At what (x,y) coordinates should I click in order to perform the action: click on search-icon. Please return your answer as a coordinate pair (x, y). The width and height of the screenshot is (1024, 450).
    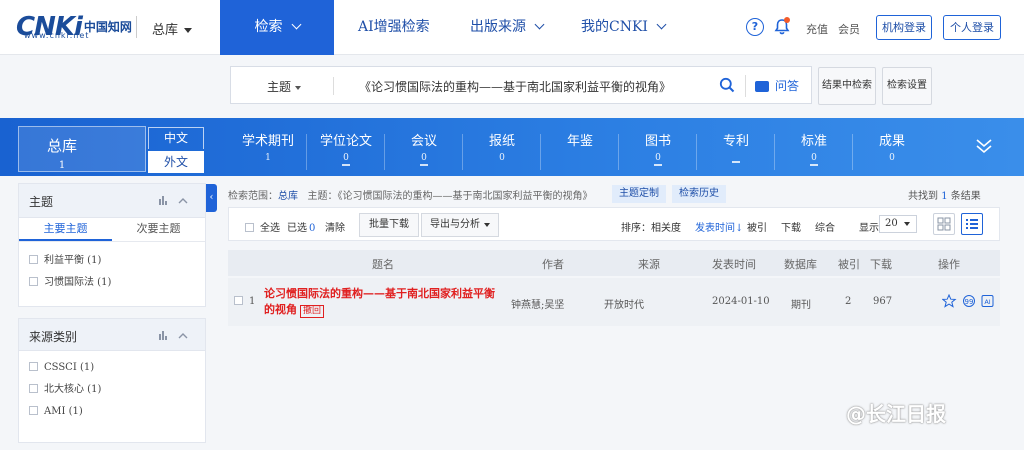
    Looking at the image, I should click on (727, 85).